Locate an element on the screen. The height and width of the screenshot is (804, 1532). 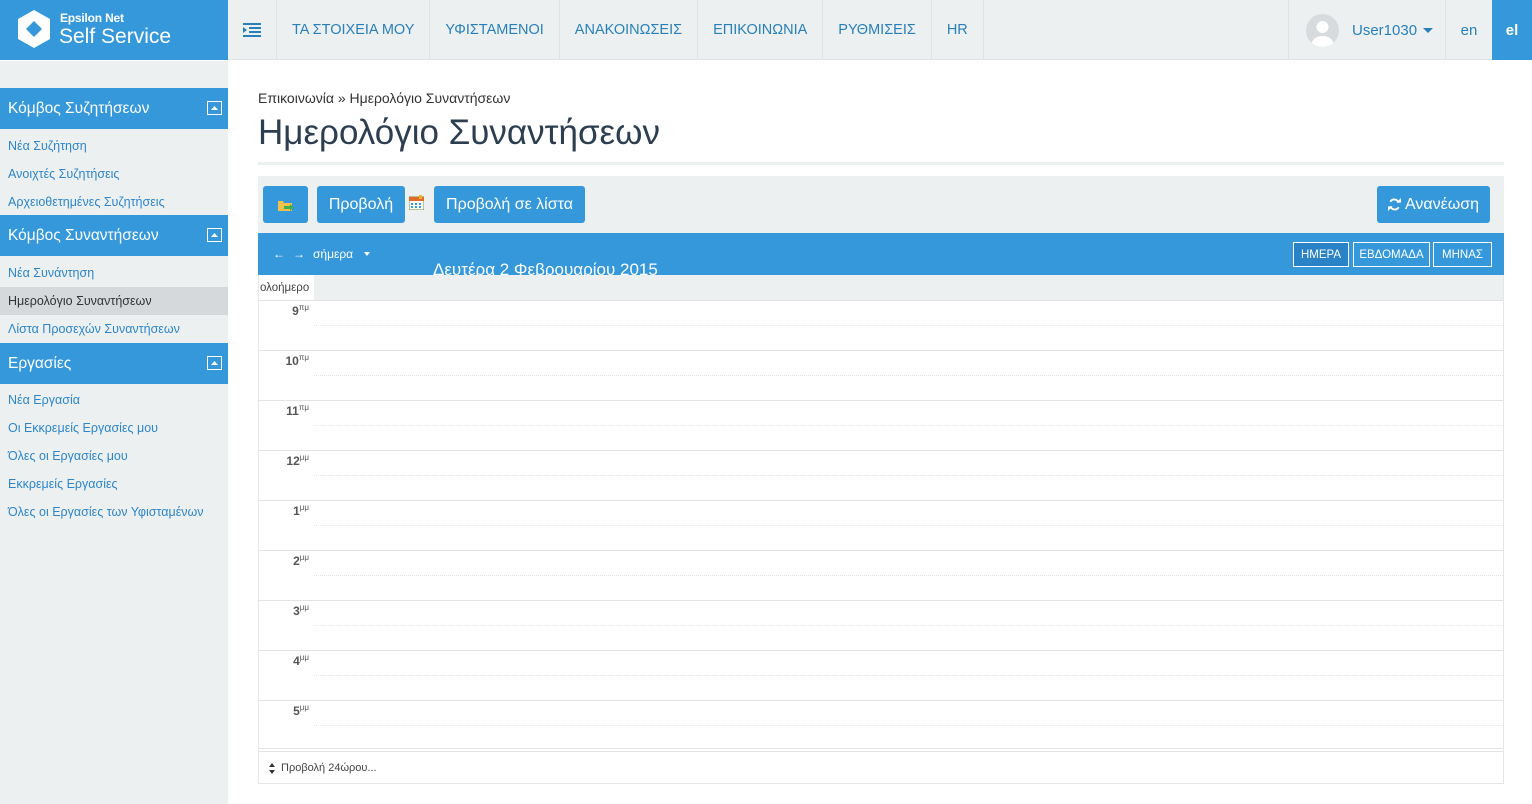
hour-slot: 1μμ is located at coordinates (881, 525).